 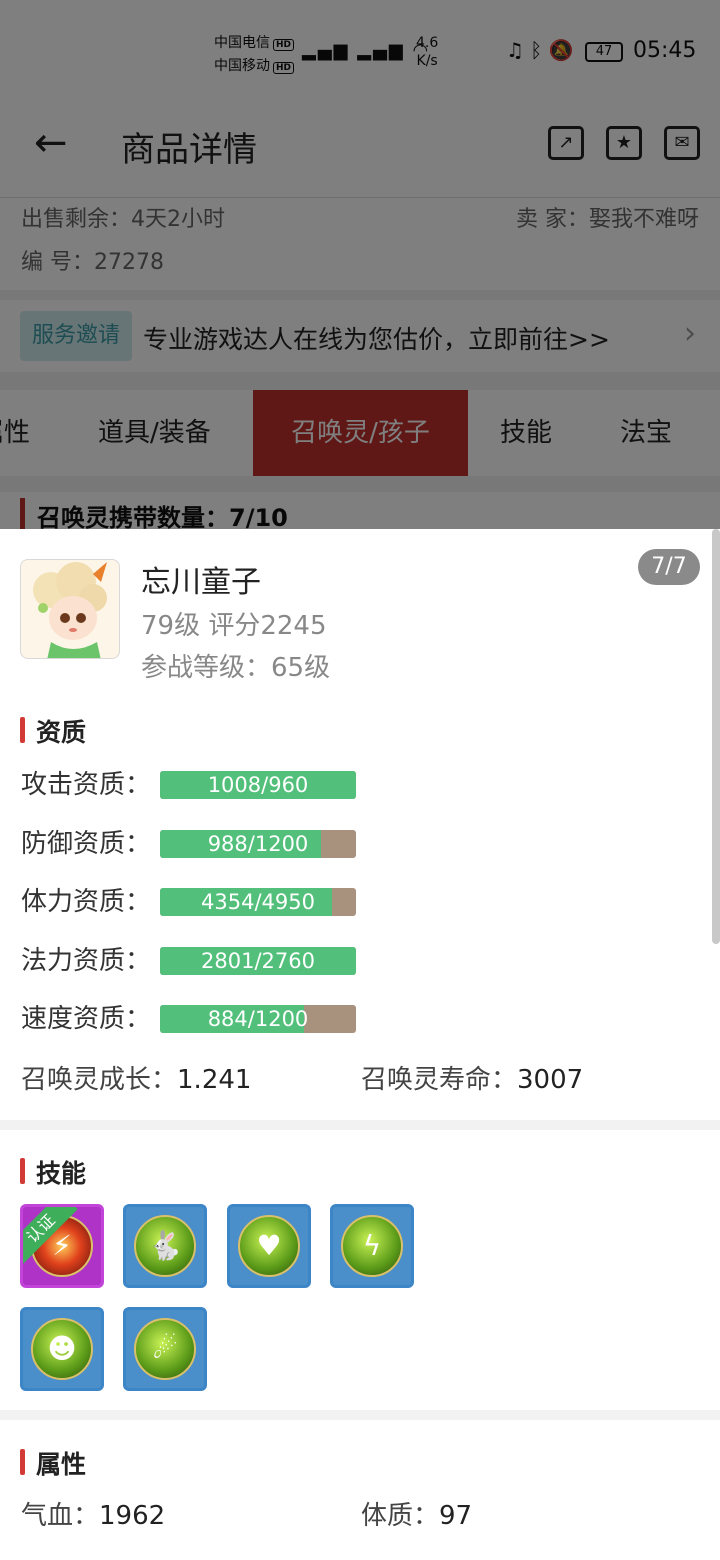 I want to click on attributes-title: 属性, so click(x=53, y=1463).